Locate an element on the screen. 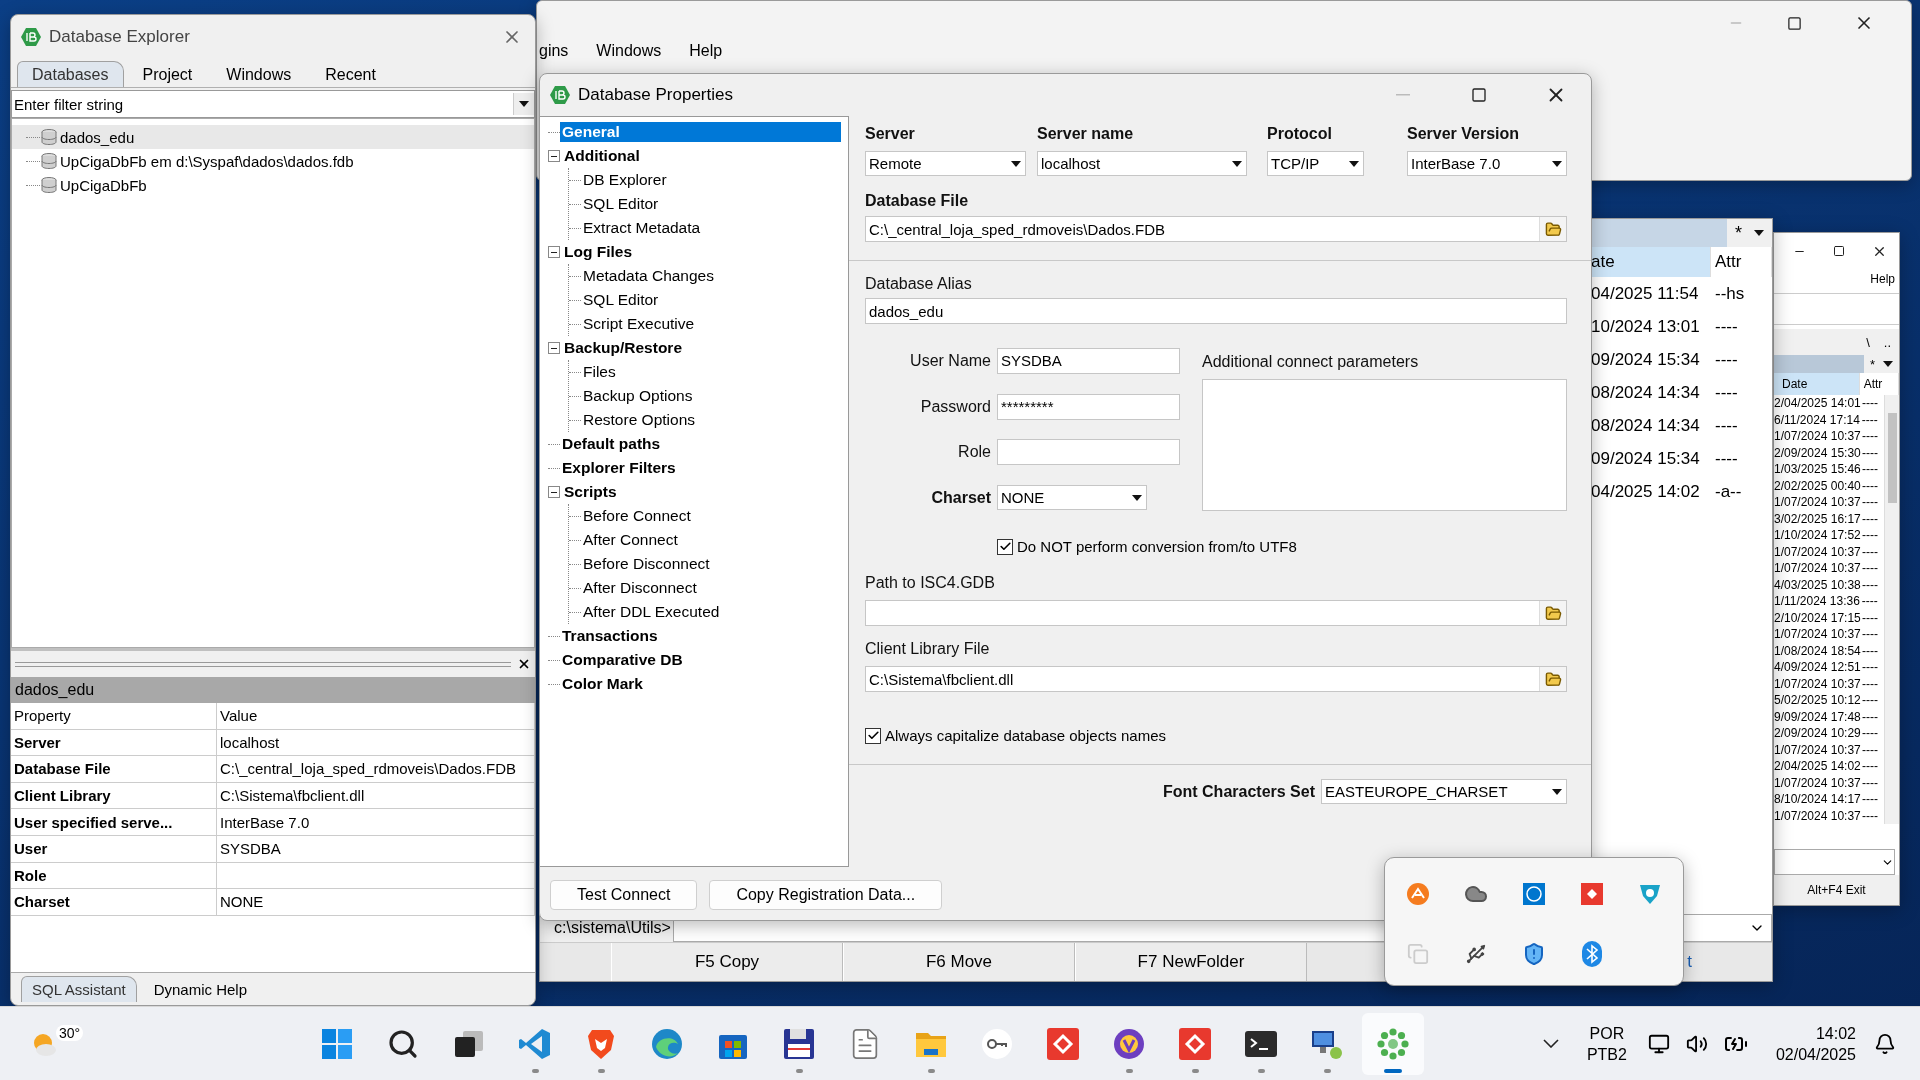 The image size is (1920, 1080). file-path-field: C:\_central_loja_sped_rdmoveis\Dados.FDB is located at coordinates (1216, 229).